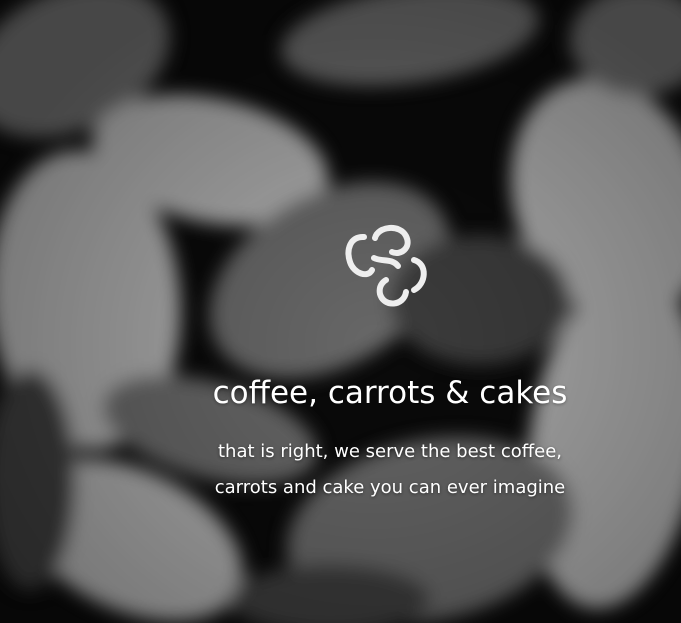 Image resolution: width=681 pixels, height=623 pixels. What do you see at coordinates (386, 266) in the screenshot?
I see `trefoil-logo-icon` at bounding box center [386, 266].